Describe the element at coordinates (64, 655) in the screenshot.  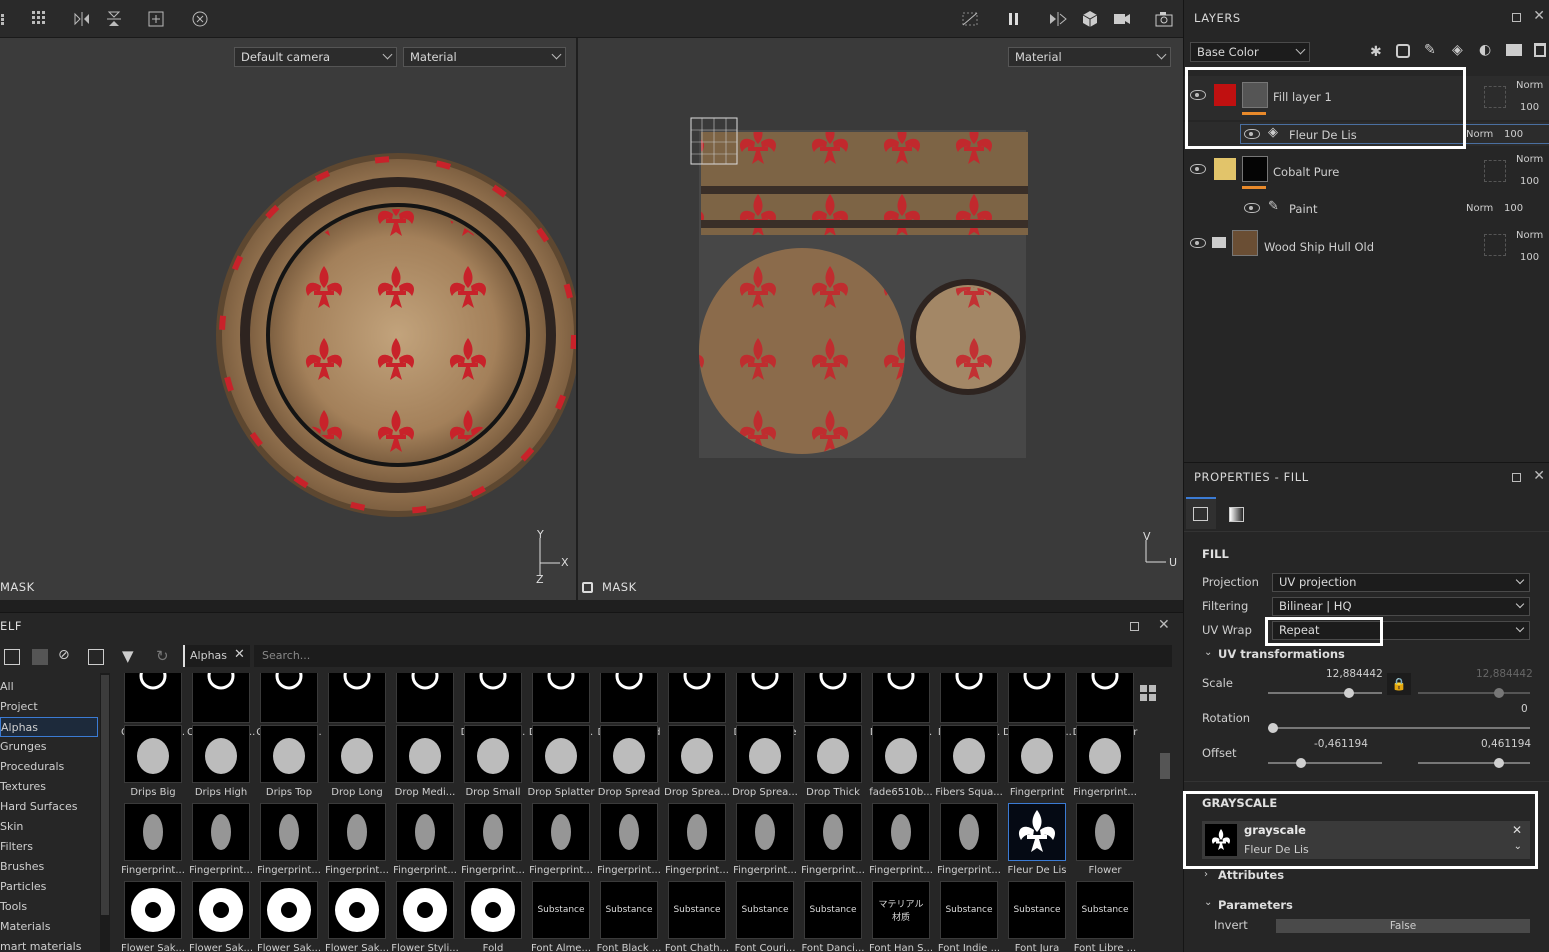
I see `hide-icon: ⊘` at that location.